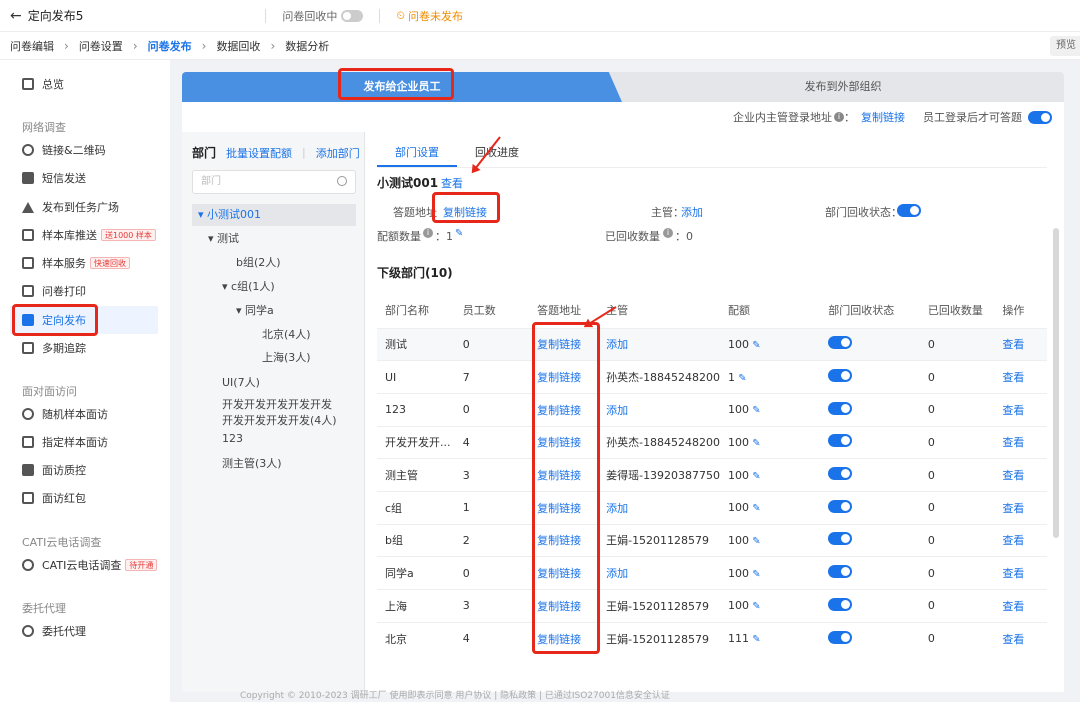 Image resolution: width=1080 pixels, height=702 pixels. Describe the element at coordinates (497, 154) in the screenshot. I see `tab-progress: 回收进度` at that location.